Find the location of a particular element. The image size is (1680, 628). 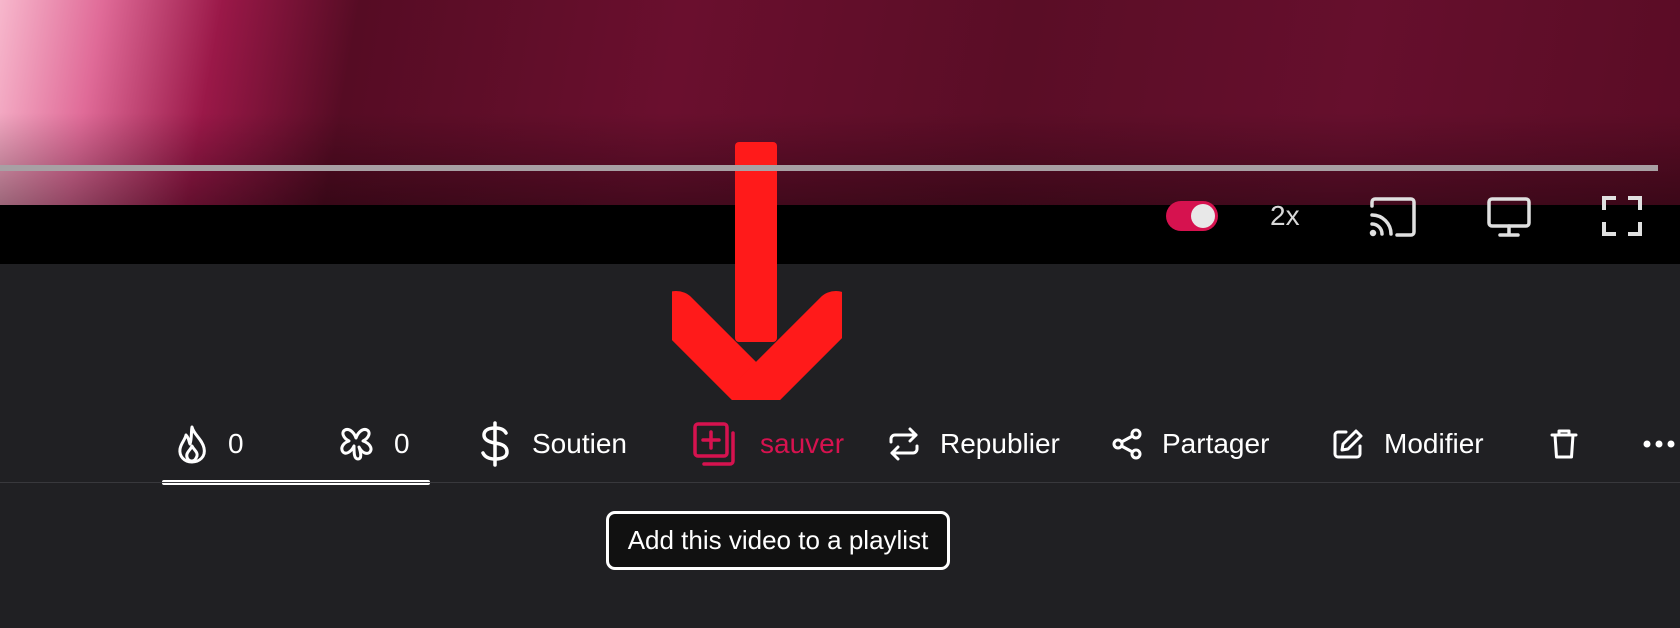

edit-button: Modifier is located at coordinates (1408, 444).